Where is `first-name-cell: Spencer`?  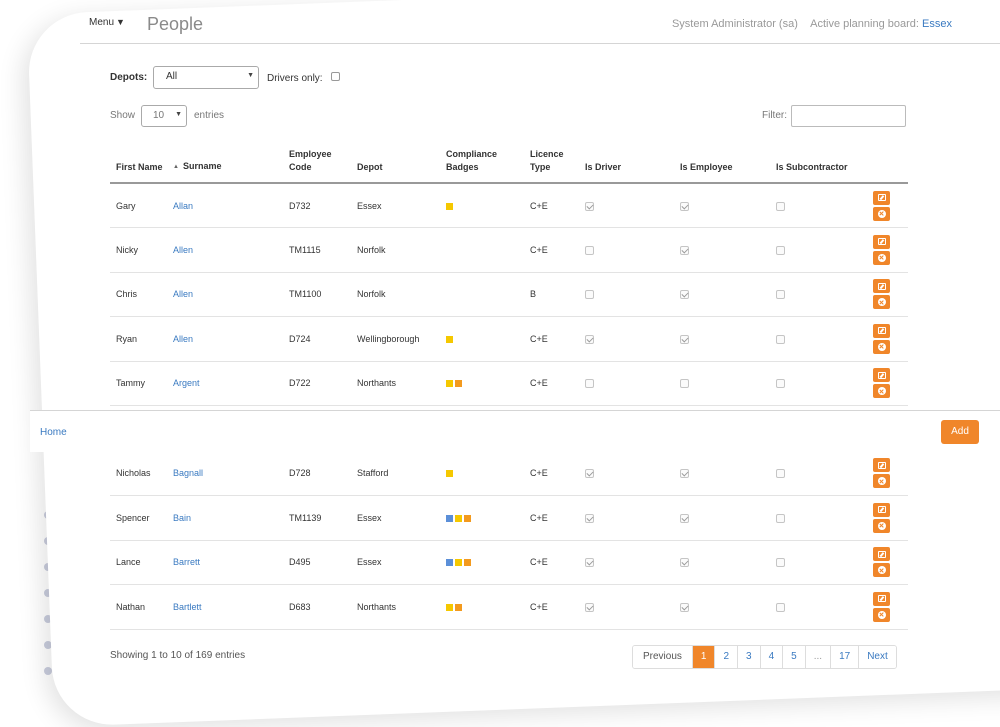
first-name-cell: Spencer is located at coordinates (138, 518).